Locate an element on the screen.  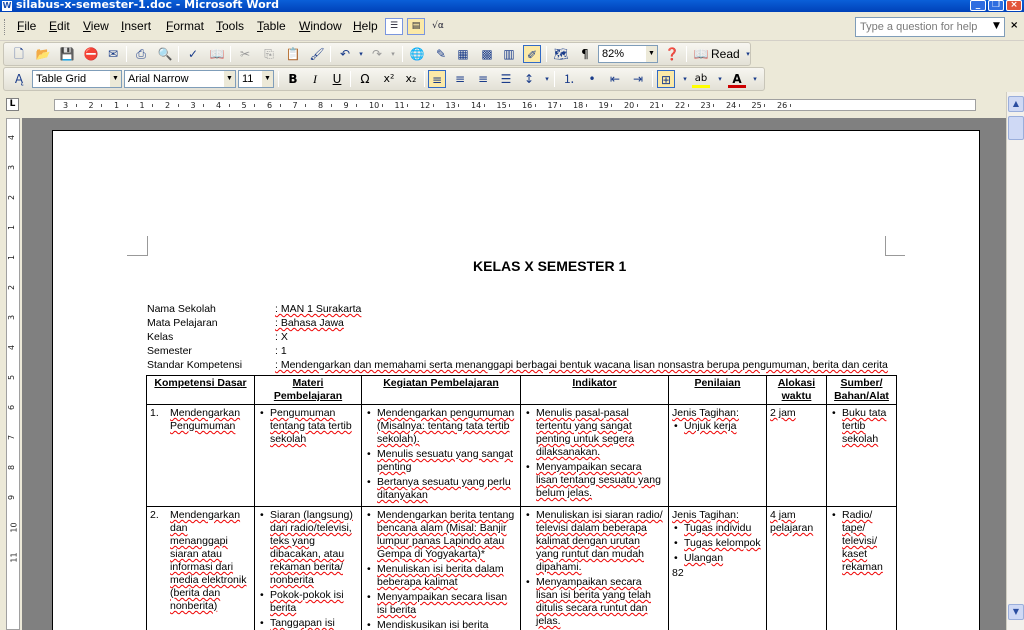
menu-table: Table is located at coordinates (271, 26).